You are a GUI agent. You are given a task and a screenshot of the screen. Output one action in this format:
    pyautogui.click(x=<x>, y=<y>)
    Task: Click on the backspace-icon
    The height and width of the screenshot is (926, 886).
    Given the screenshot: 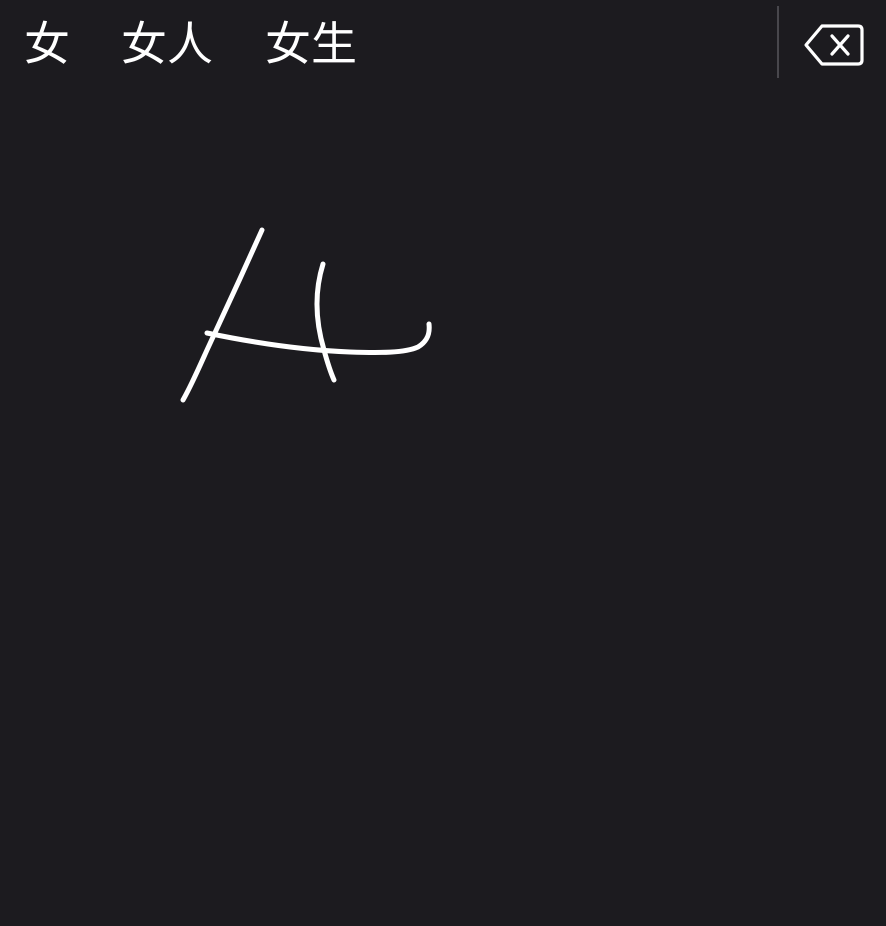 What is the action you would take?
    pyautogui.click(x=834, y=45)
    